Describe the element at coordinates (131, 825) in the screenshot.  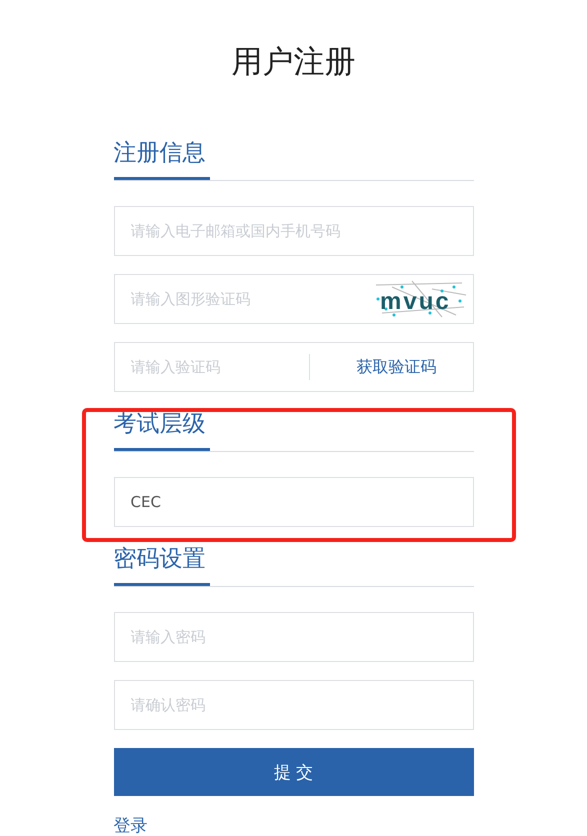
I see `login-link: 登录` at that location.